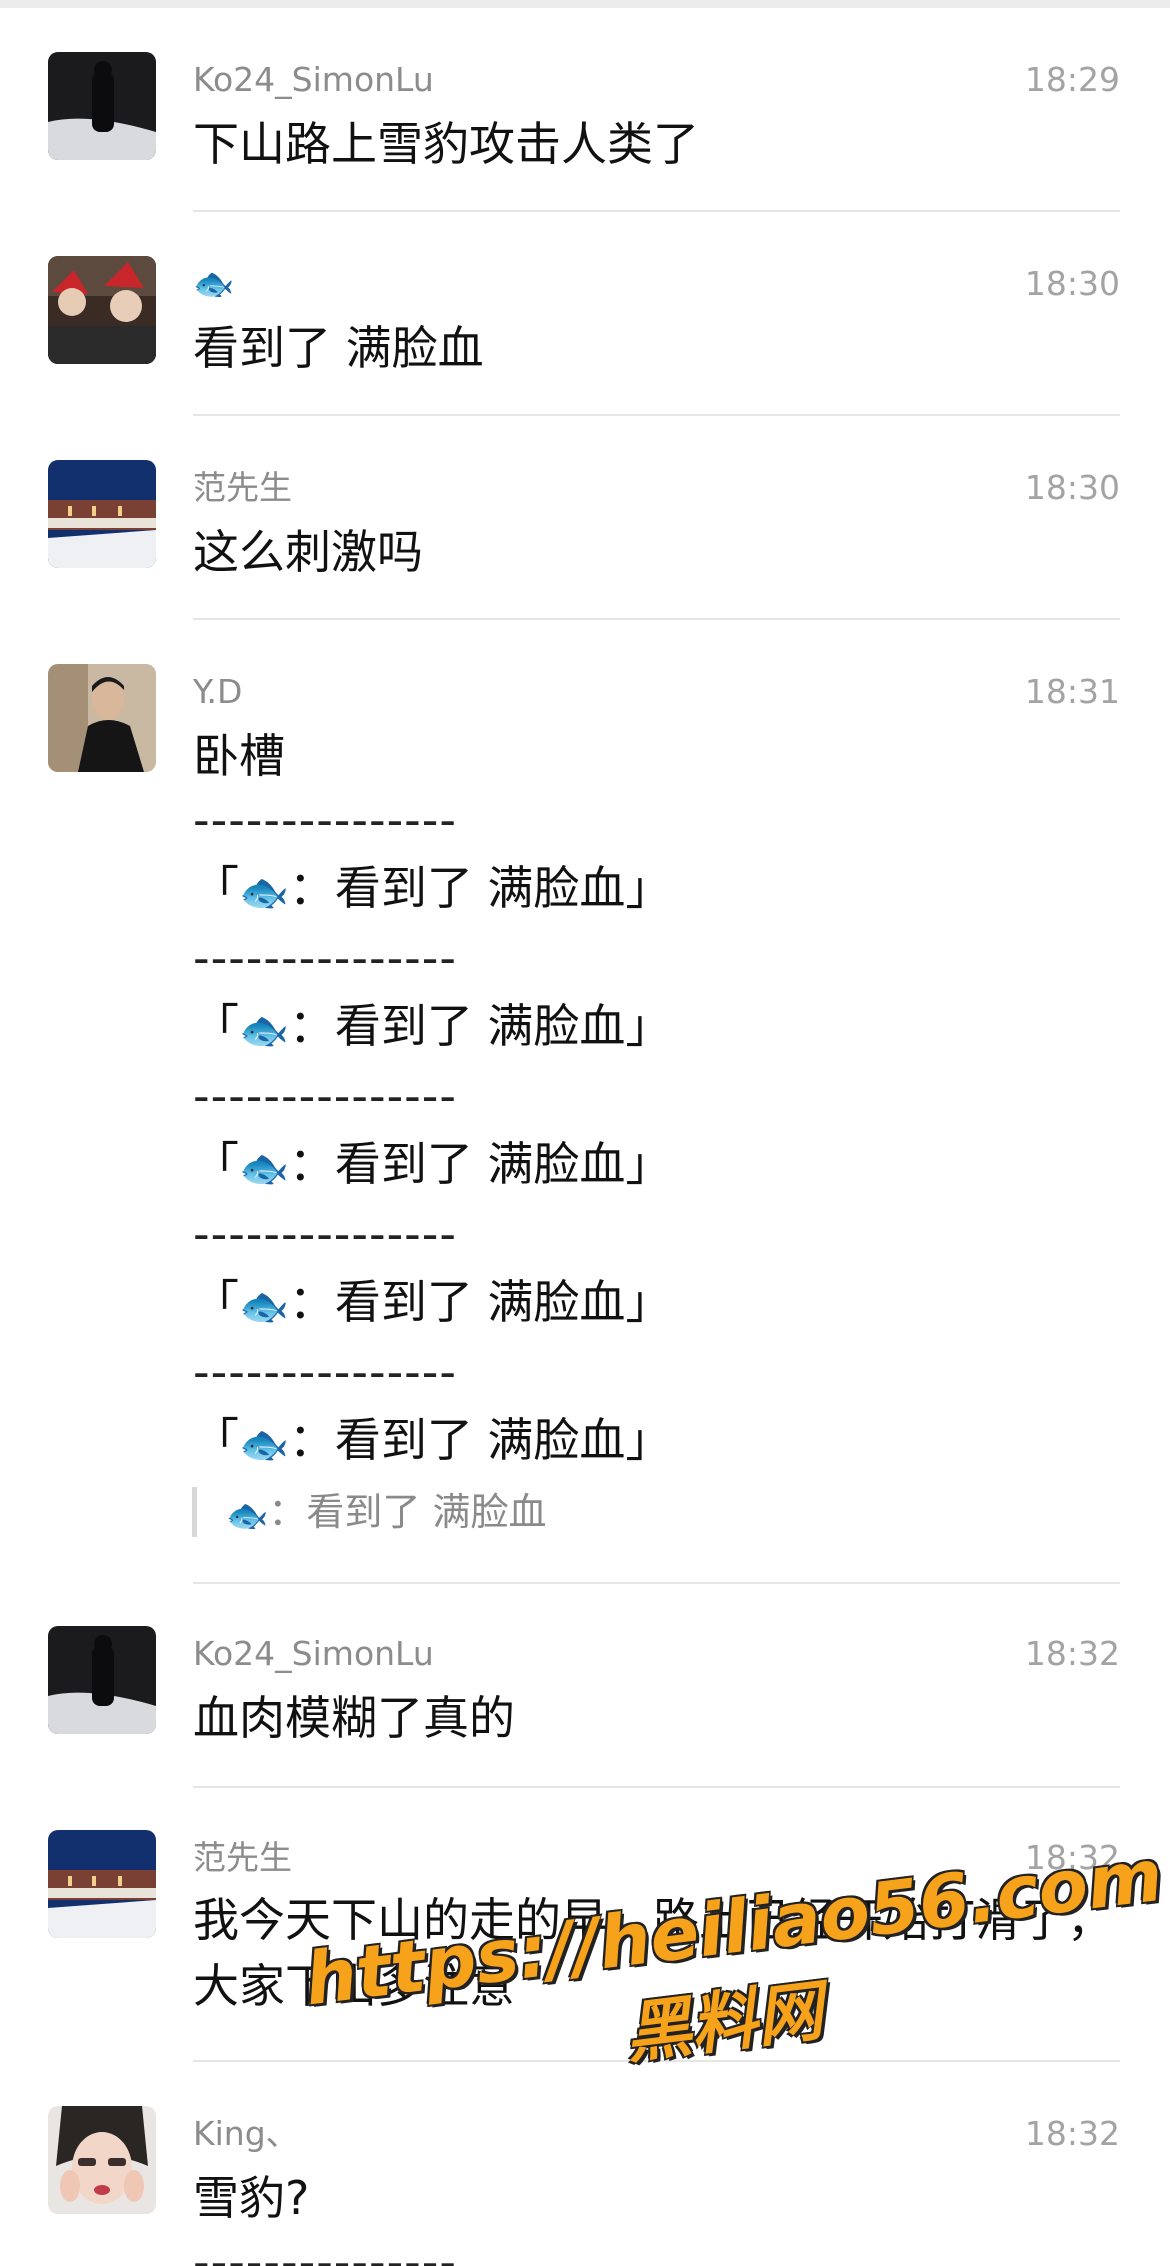 The image size is (1170, 2266). I want to click on message-text-line1: 我今天下山的走的早，路上已经开始打滑了，, so click(653, 1920).